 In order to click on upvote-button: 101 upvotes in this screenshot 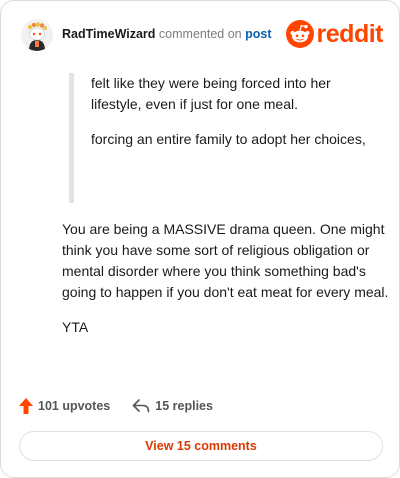, I will do `click(64, 406)`.